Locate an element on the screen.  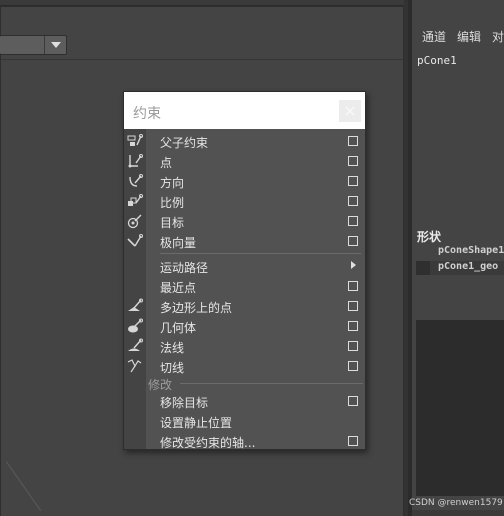
menu-item-point: 点 is located at coordinates (244, 161).